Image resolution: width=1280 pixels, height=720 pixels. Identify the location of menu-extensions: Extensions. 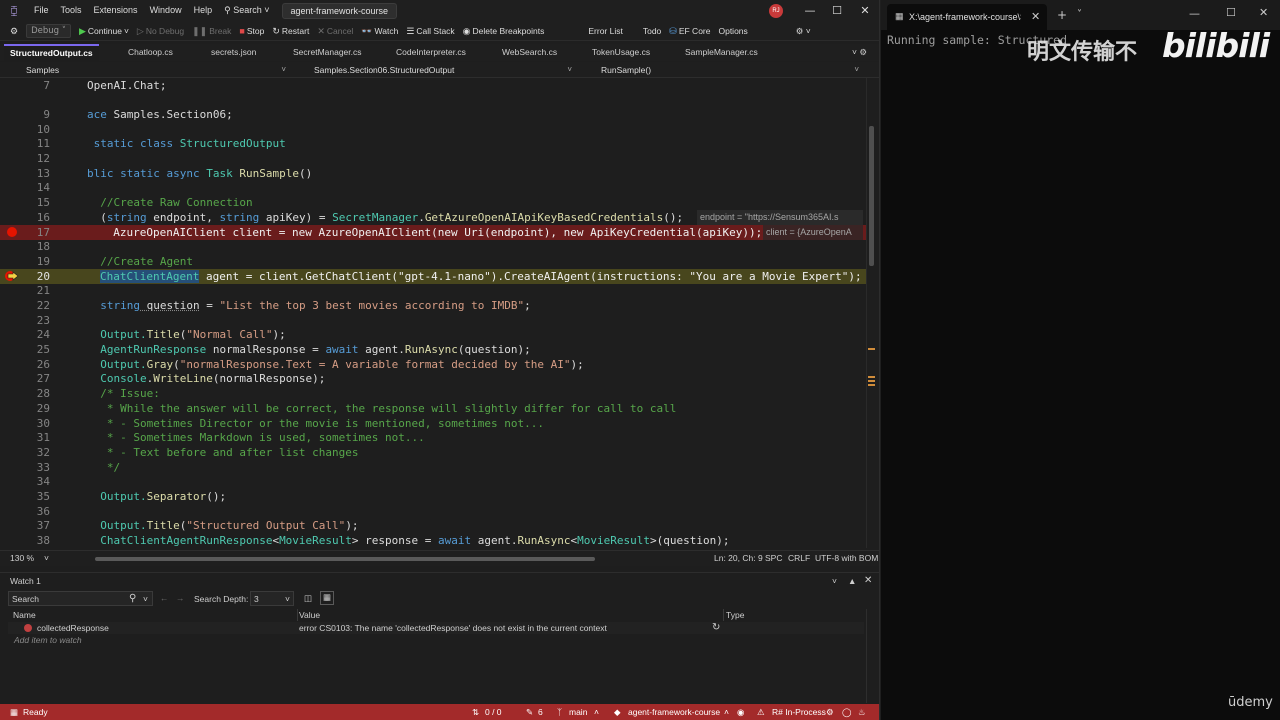
(116, 10).